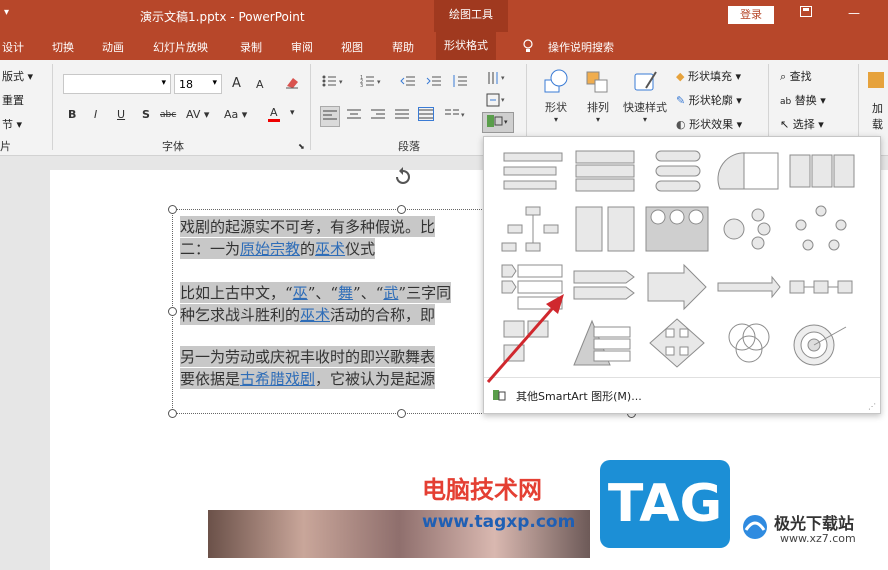 Image resolution: width=888 pixels, height=570 pixels. I want to click on hyperlink: 巫, so click(300, 293).